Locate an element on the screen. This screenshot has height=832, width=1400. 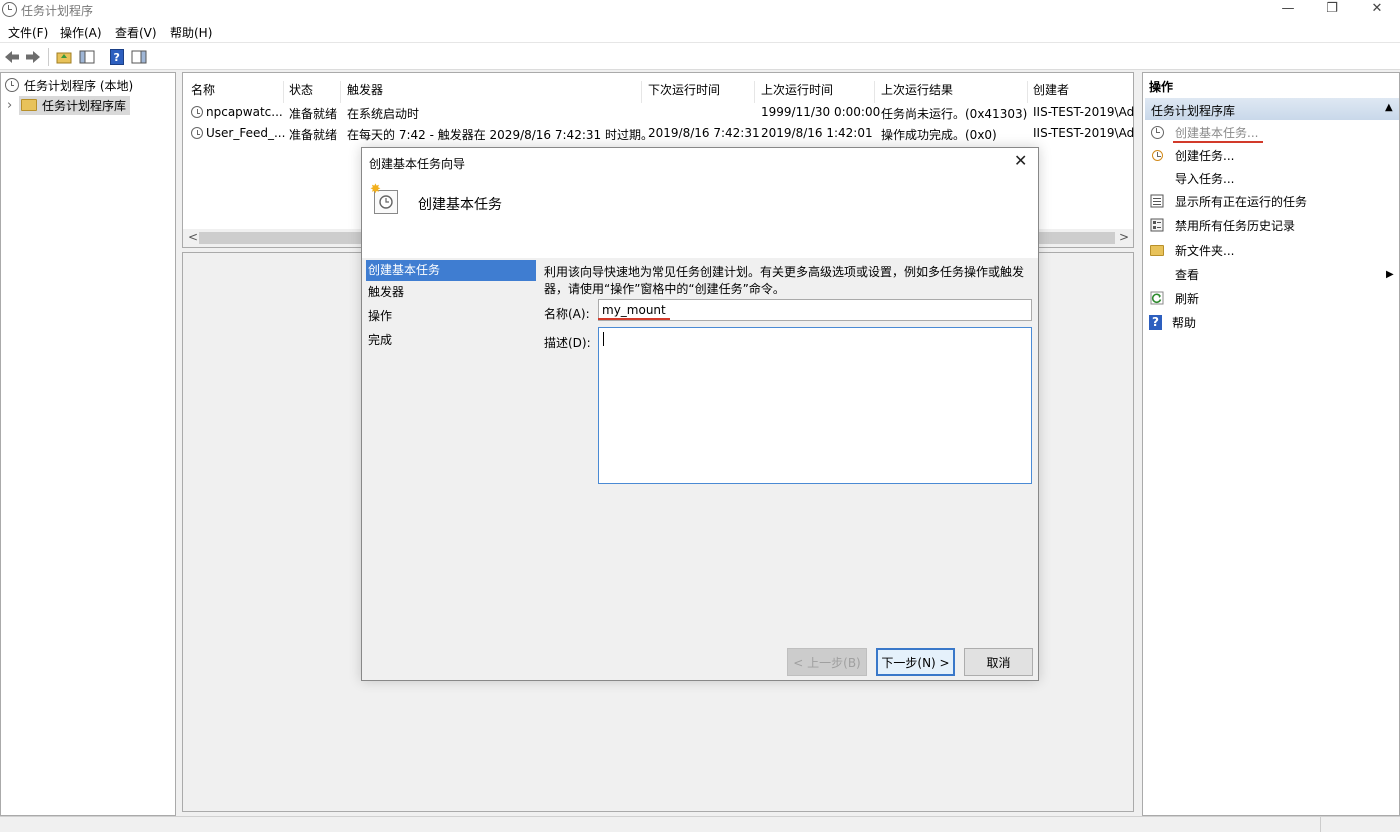
text-caret is located at coordinates (603, 339).